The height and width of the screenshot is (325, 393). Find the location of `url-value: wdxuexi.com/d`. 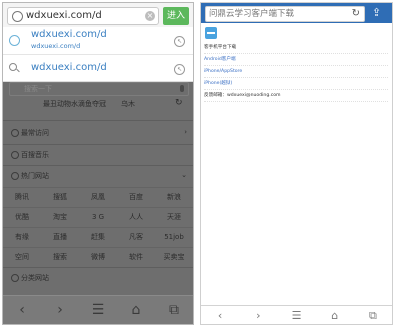

url-value: wdxuexi.com/d is located at coordinates (64, 15).